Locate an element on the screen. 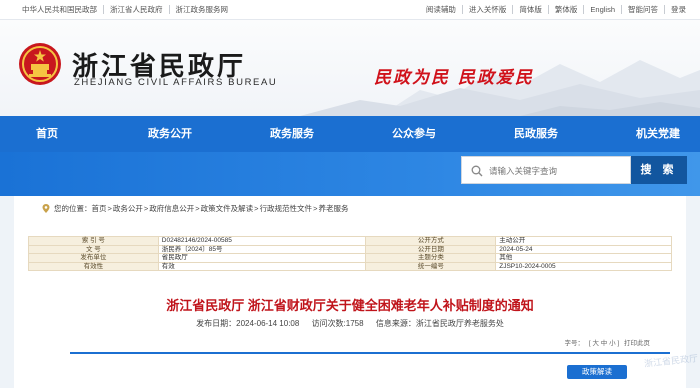  link-traditional: 繁体版 is located at coordinates (567, 9).